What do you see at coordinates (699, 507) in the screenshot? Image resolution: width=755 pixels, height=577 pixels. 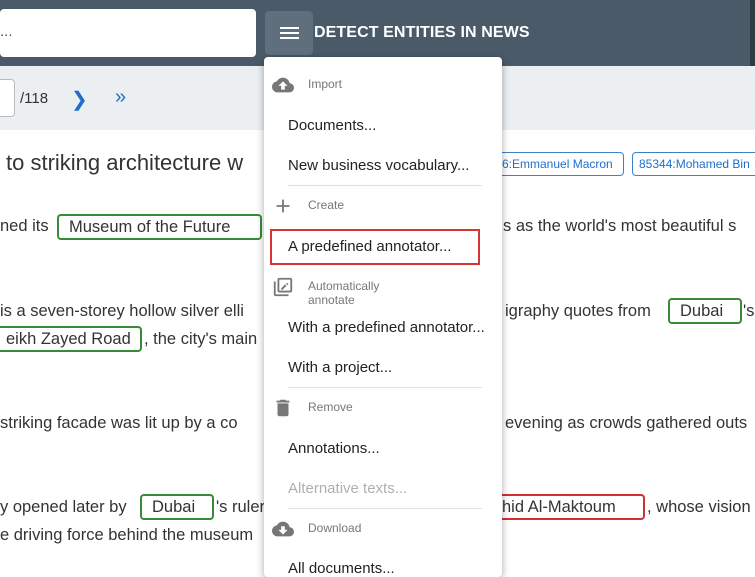 I see `text-span: , whose vision` at bounding box center [699, 507].